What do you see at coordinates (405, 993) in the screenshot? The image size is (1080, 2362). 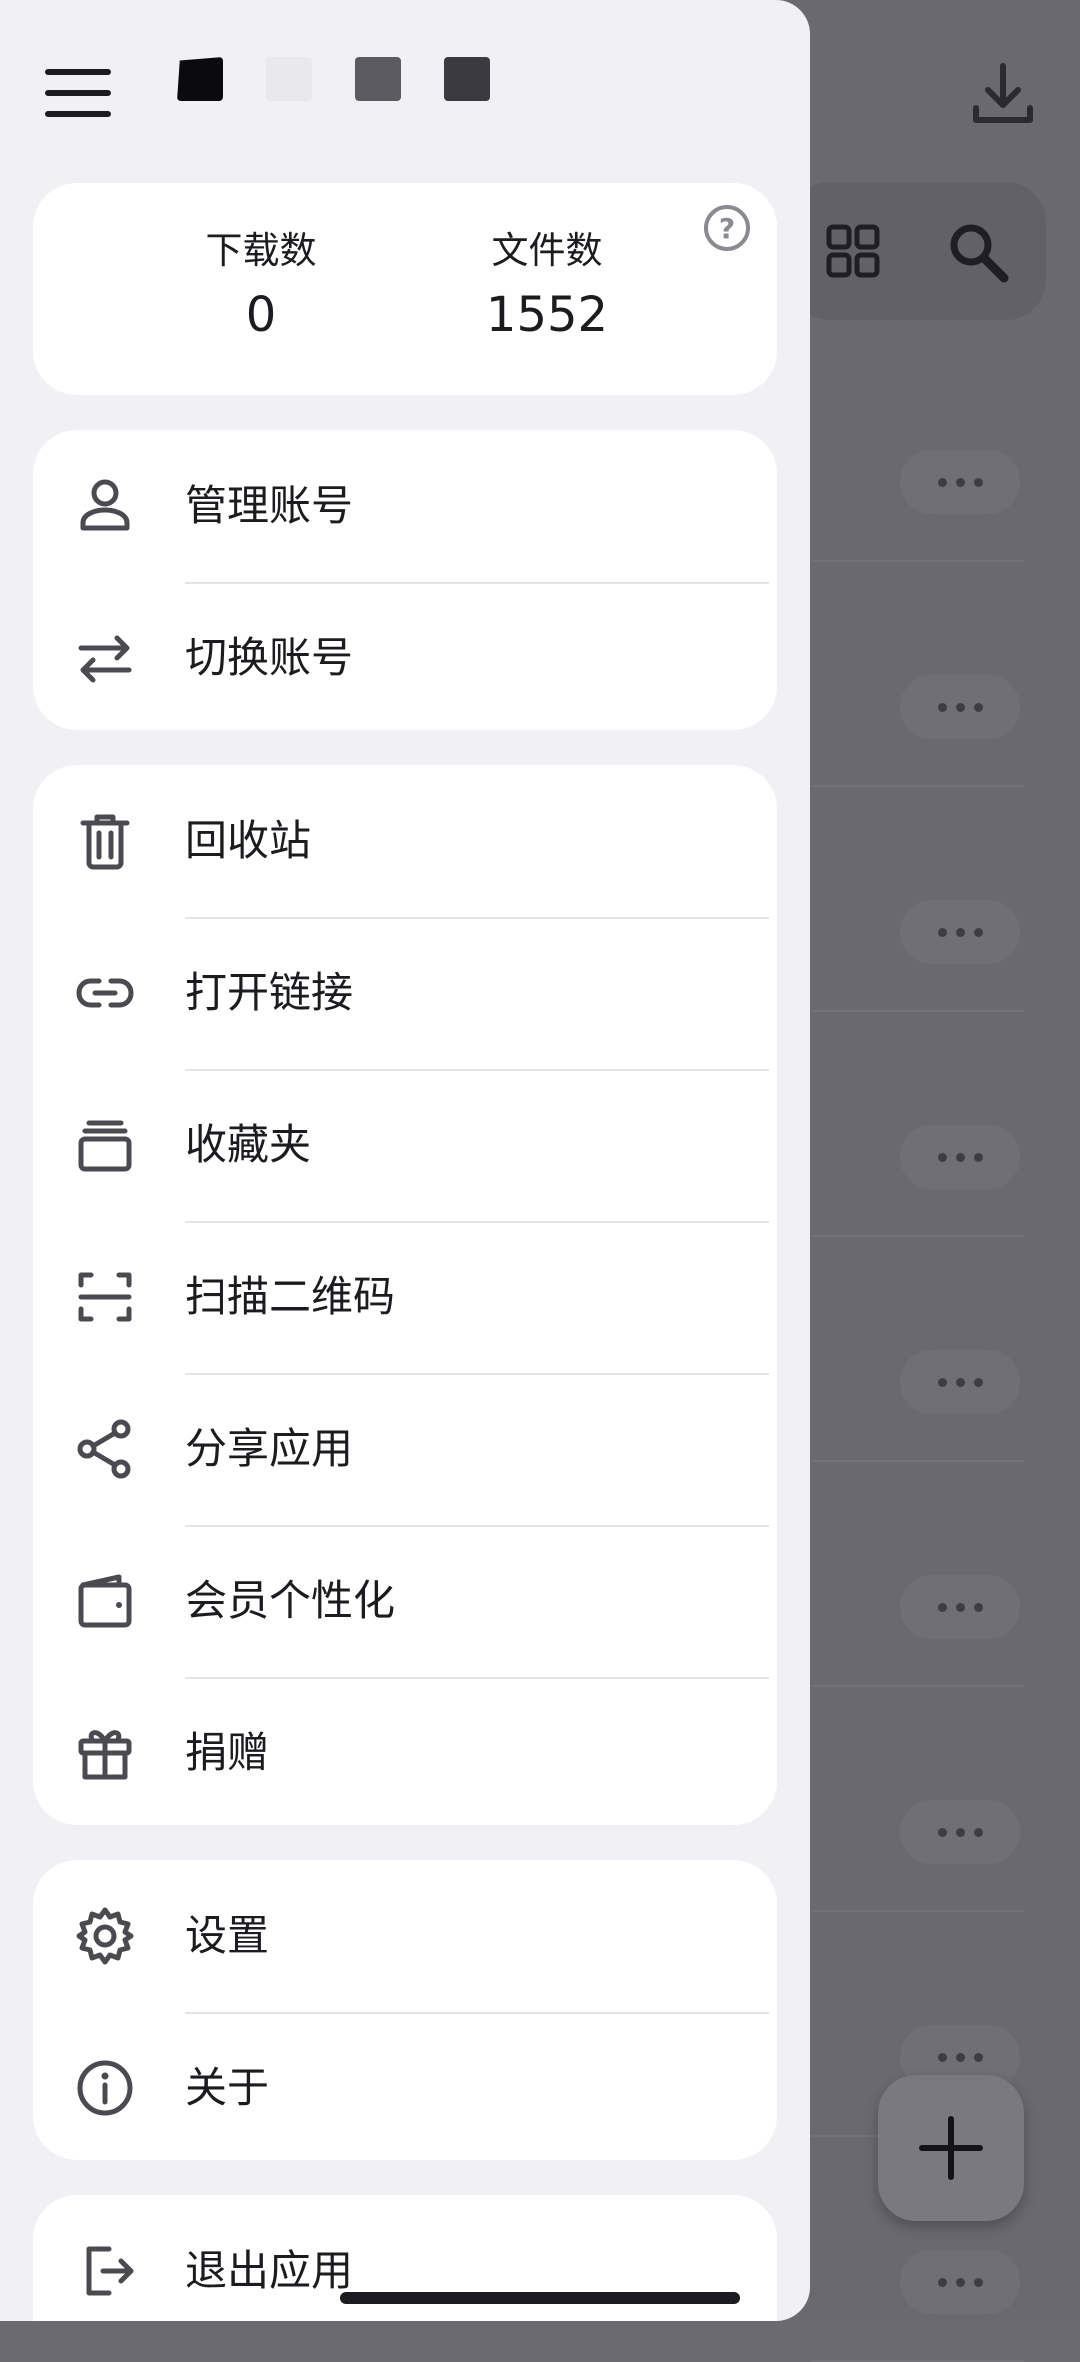 I see `menu-item: 打开链接` at bounding box center [405, 993].